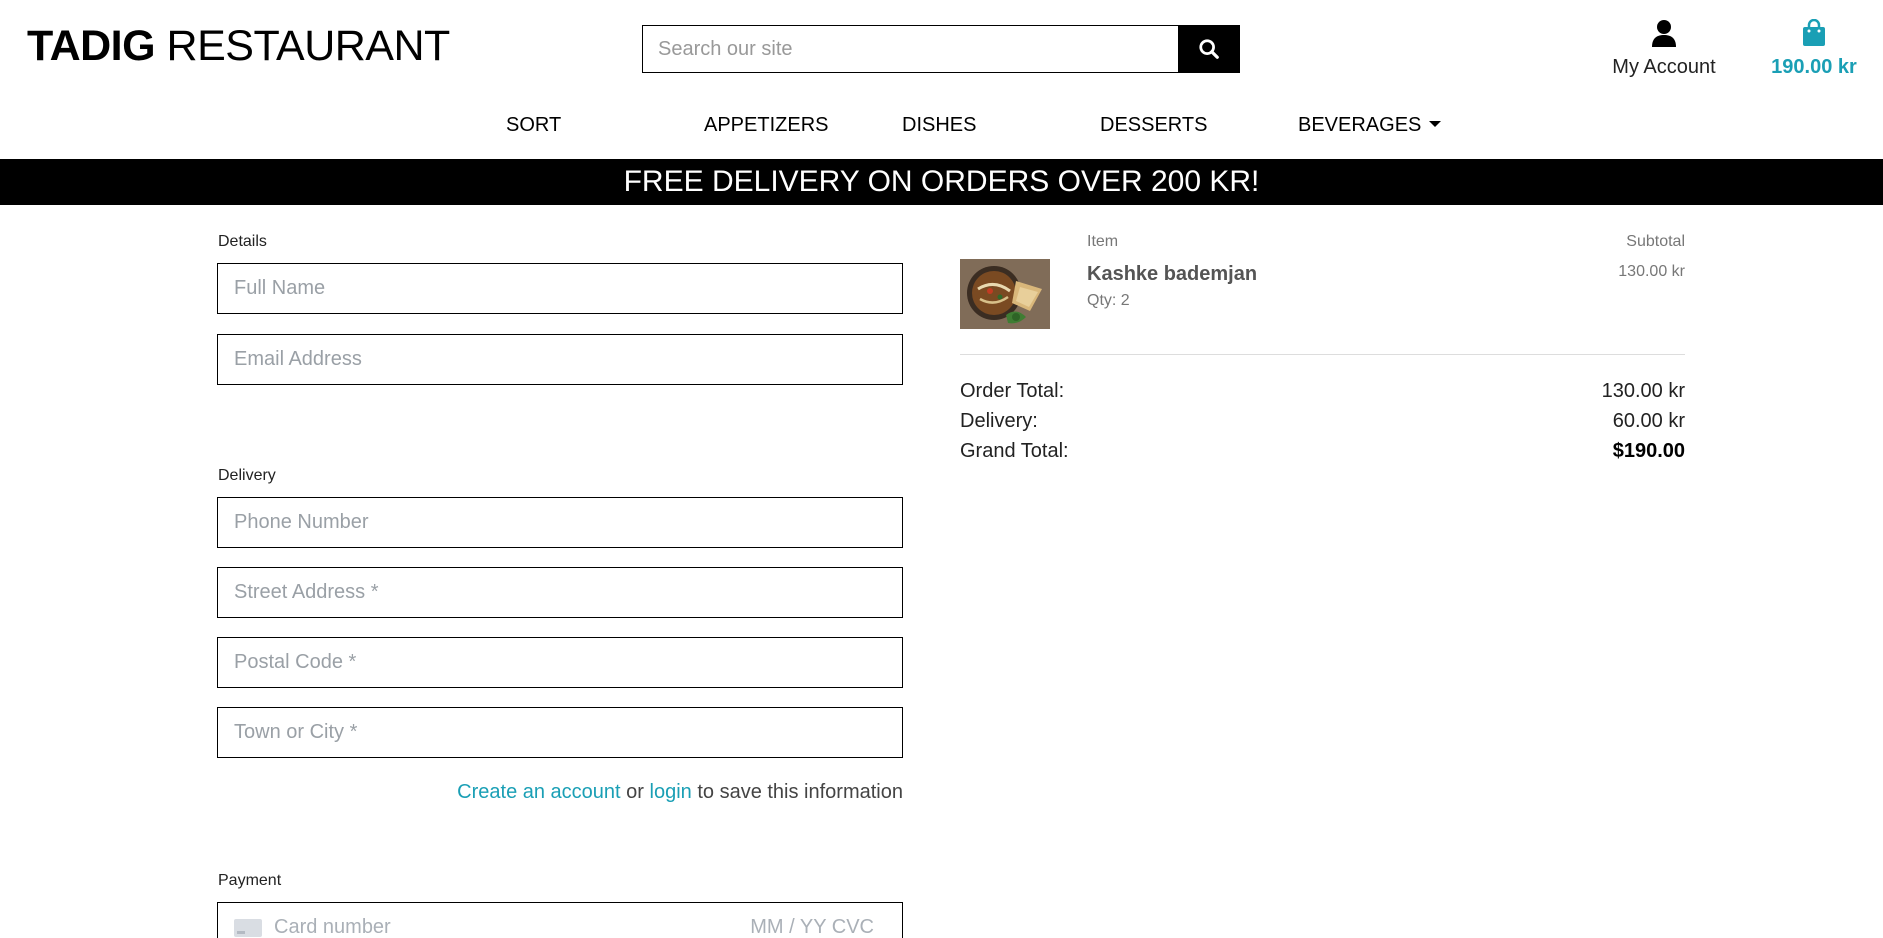 The width and height of the screenshot is (1883, 938). Describe the element at coordinates (91, 46) in the screenshot. I see `logo-bold-text: TADIG` at that location.